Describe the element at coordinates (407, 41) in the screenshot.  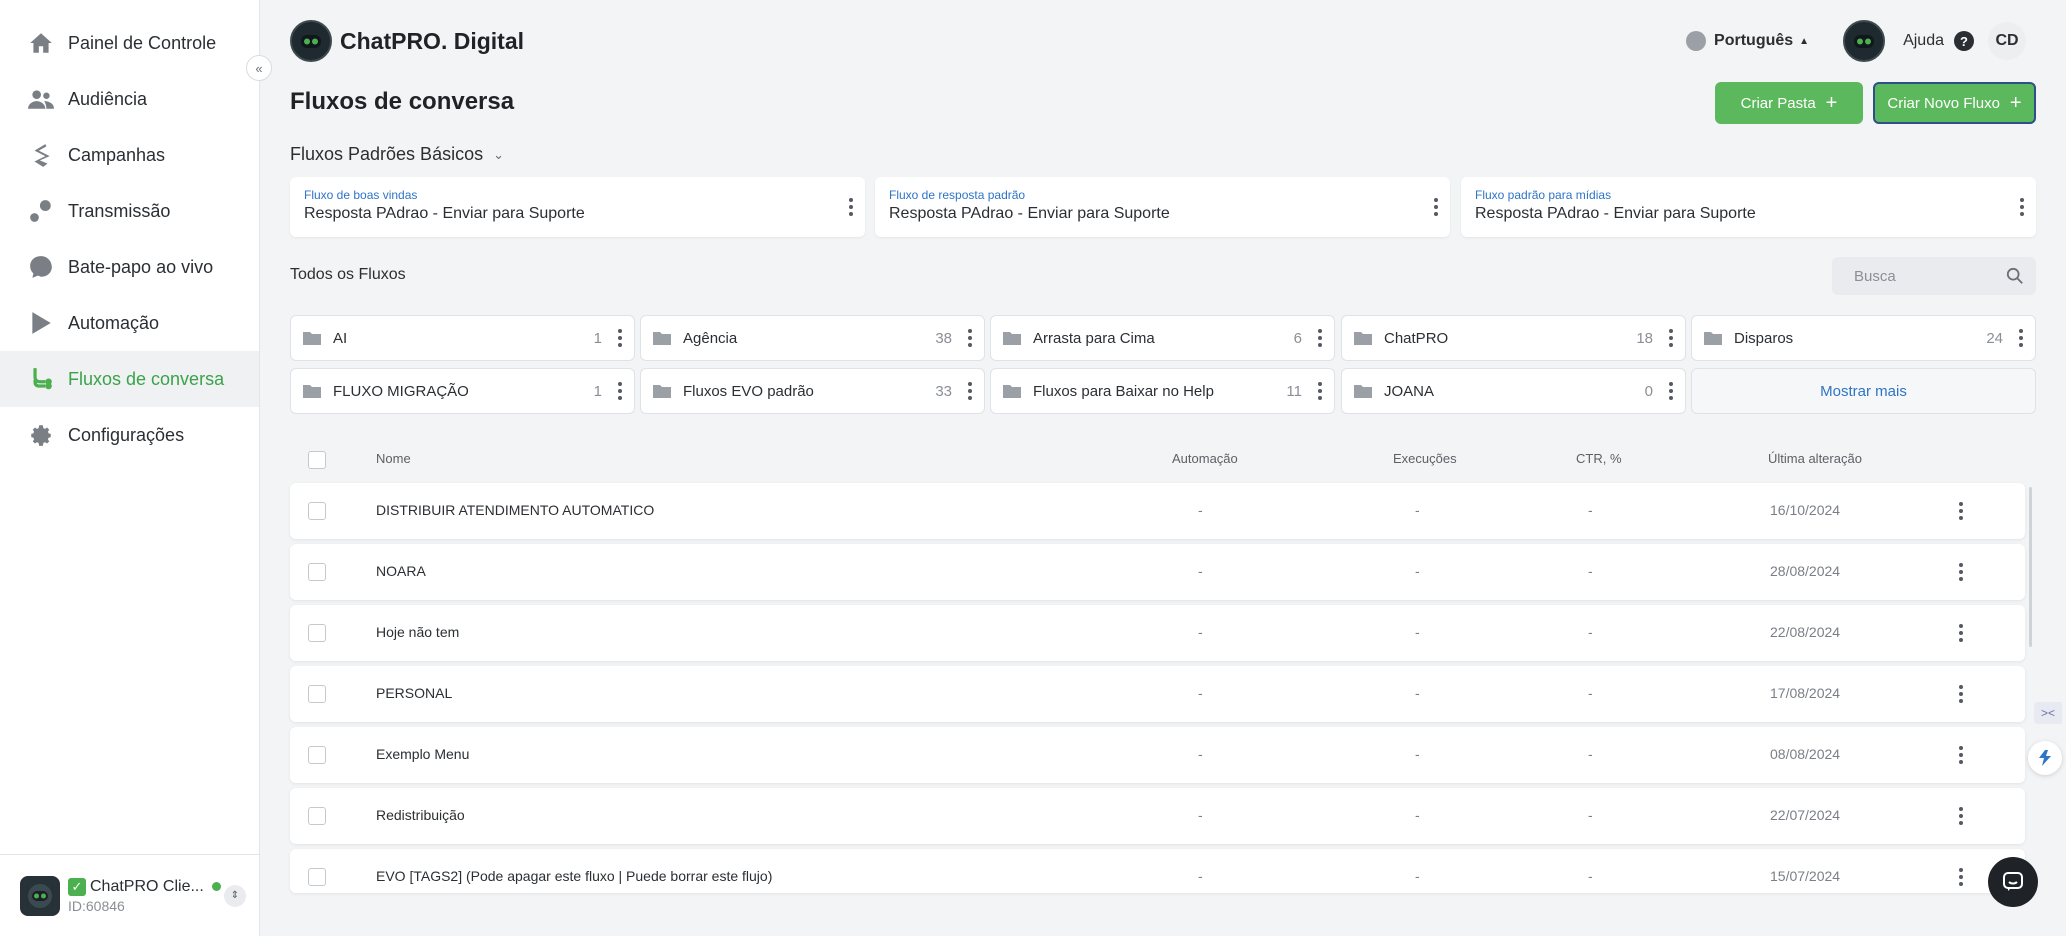
I see `brand-logo: ChatPRO. Digital` at that location.